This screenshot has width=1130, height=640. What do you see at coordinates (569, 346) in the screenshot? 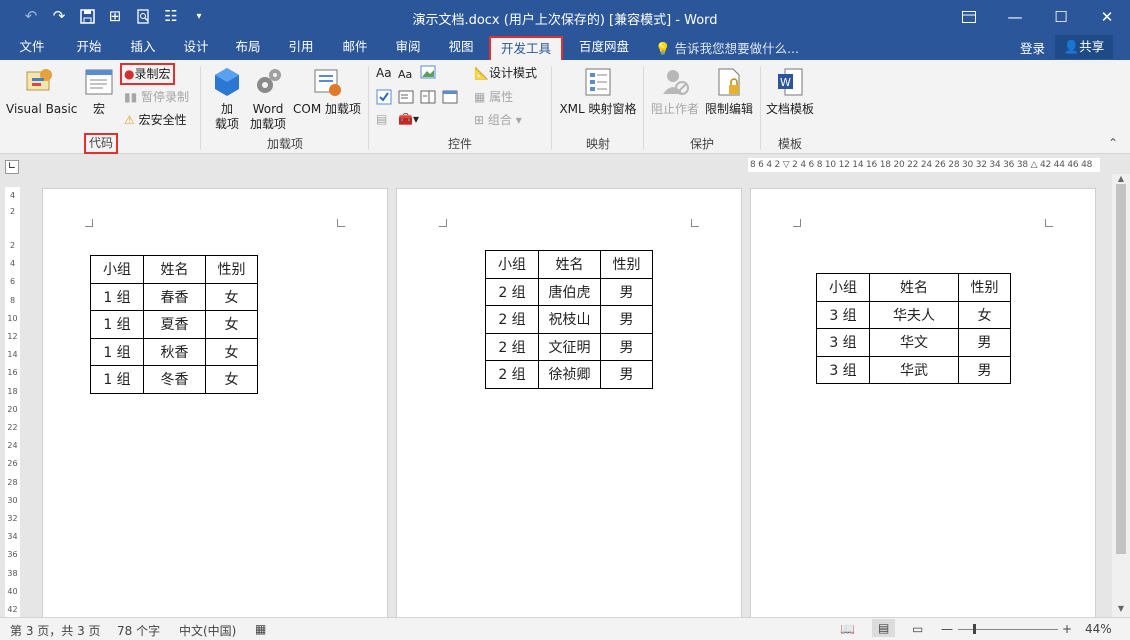
I see `table-cell: 文征明` at bounding box center [569, 346].